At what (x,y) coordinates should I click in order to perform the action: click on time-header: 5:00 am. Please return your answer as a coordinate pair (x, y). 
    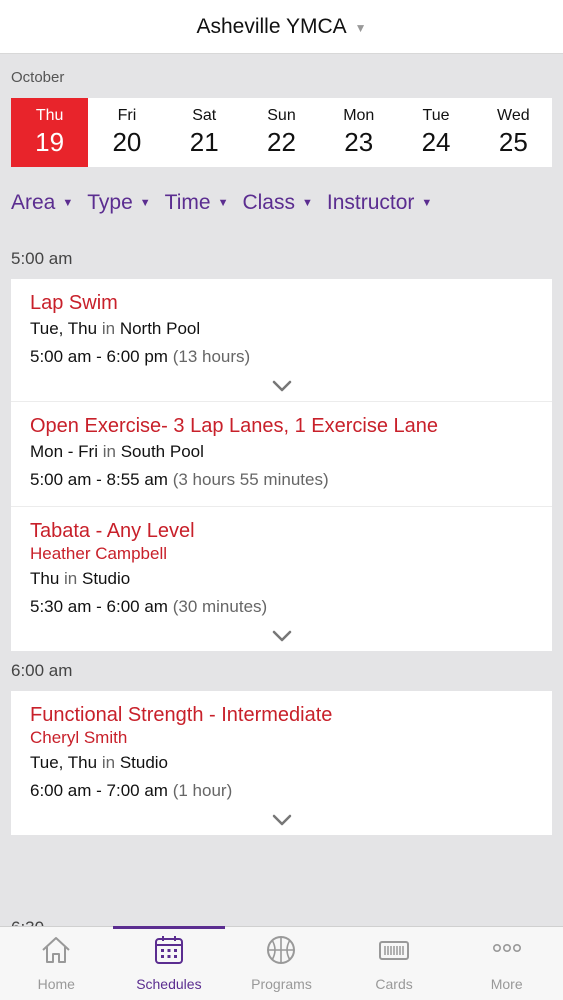
    Looking at the image, I should click on (42, 258).